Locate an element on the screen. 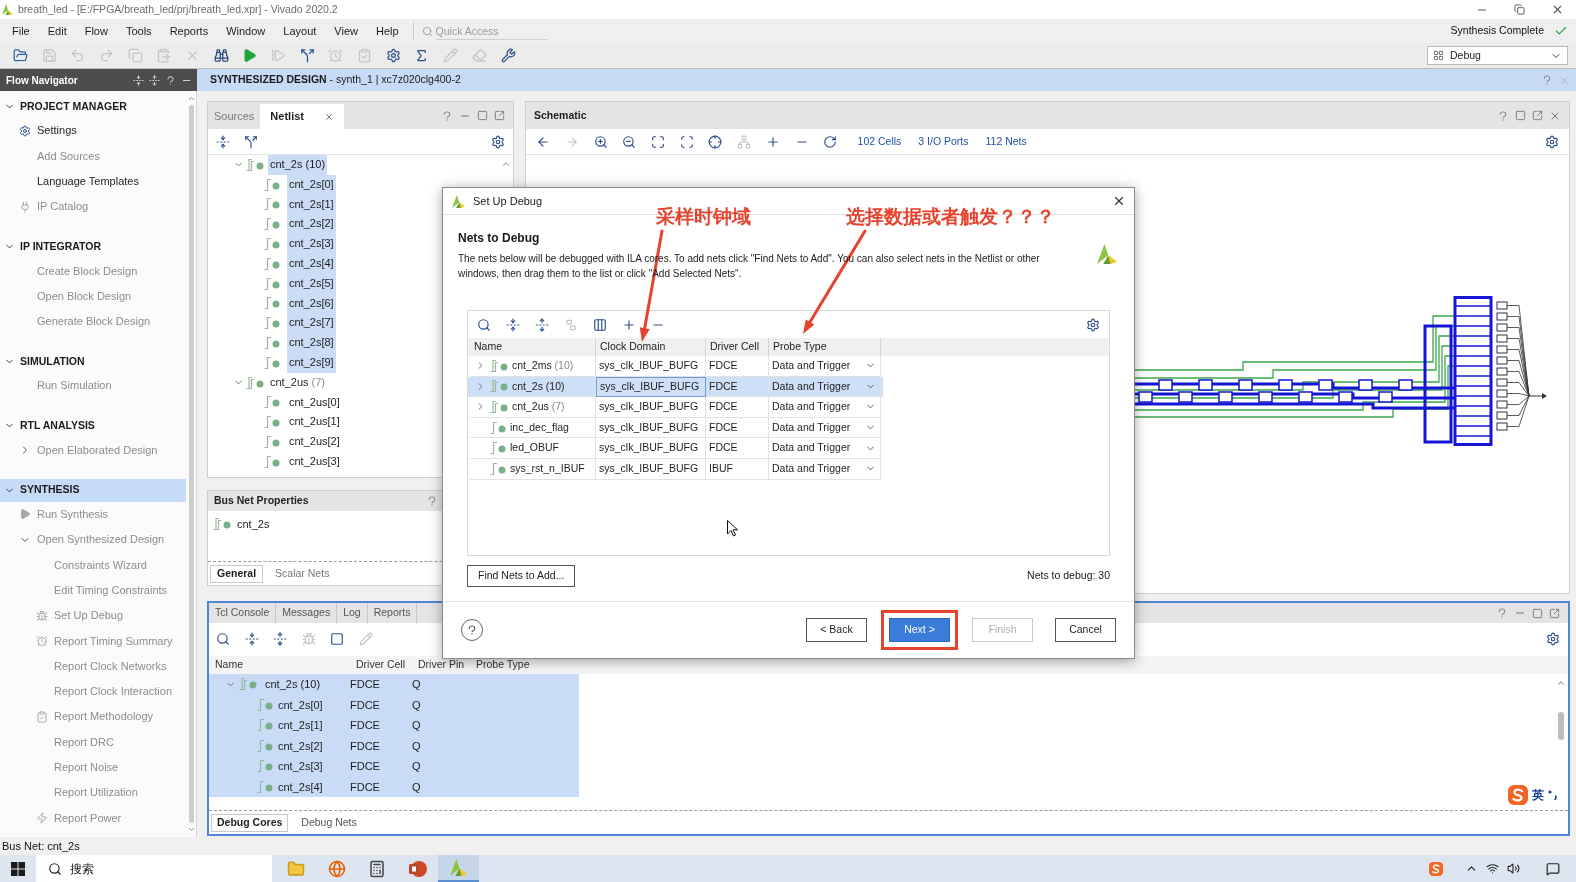  column-header: Clock Domain is located at coordinates (633, 347).